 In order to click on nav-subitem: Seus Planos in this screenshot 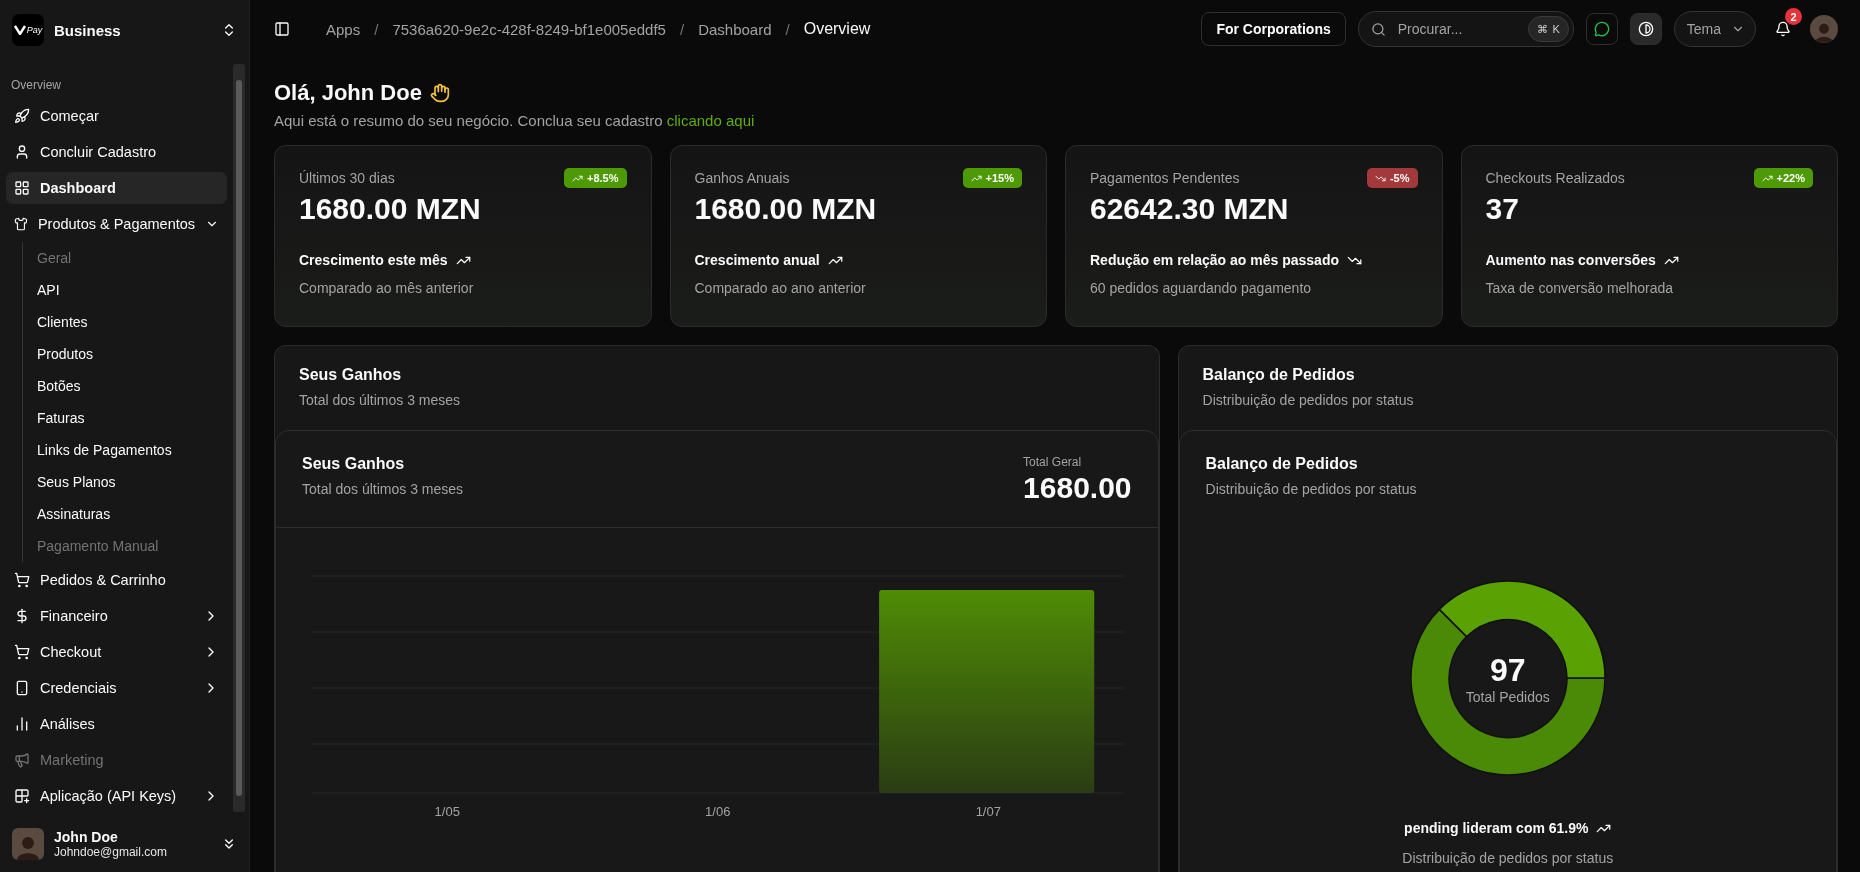, I will do `click(130, 482)`.